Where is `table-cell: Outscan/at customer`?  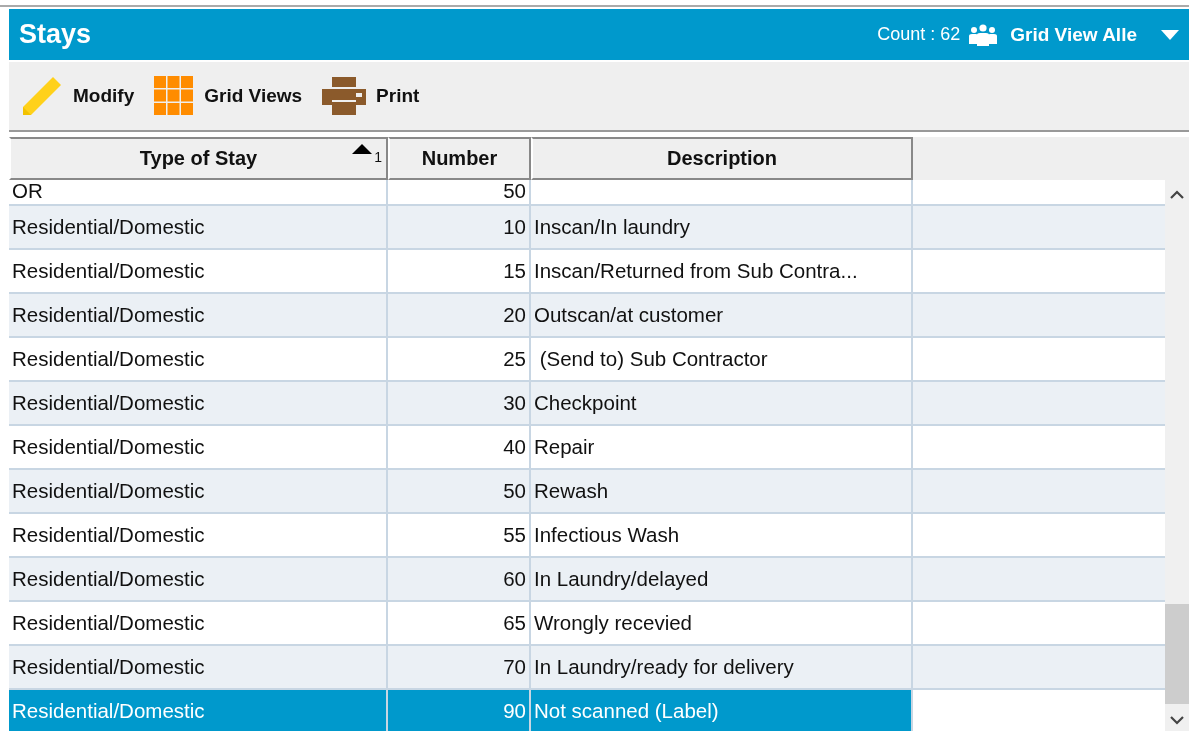 table-cell: Outscan/at customer is located at coordinates (722, 315).